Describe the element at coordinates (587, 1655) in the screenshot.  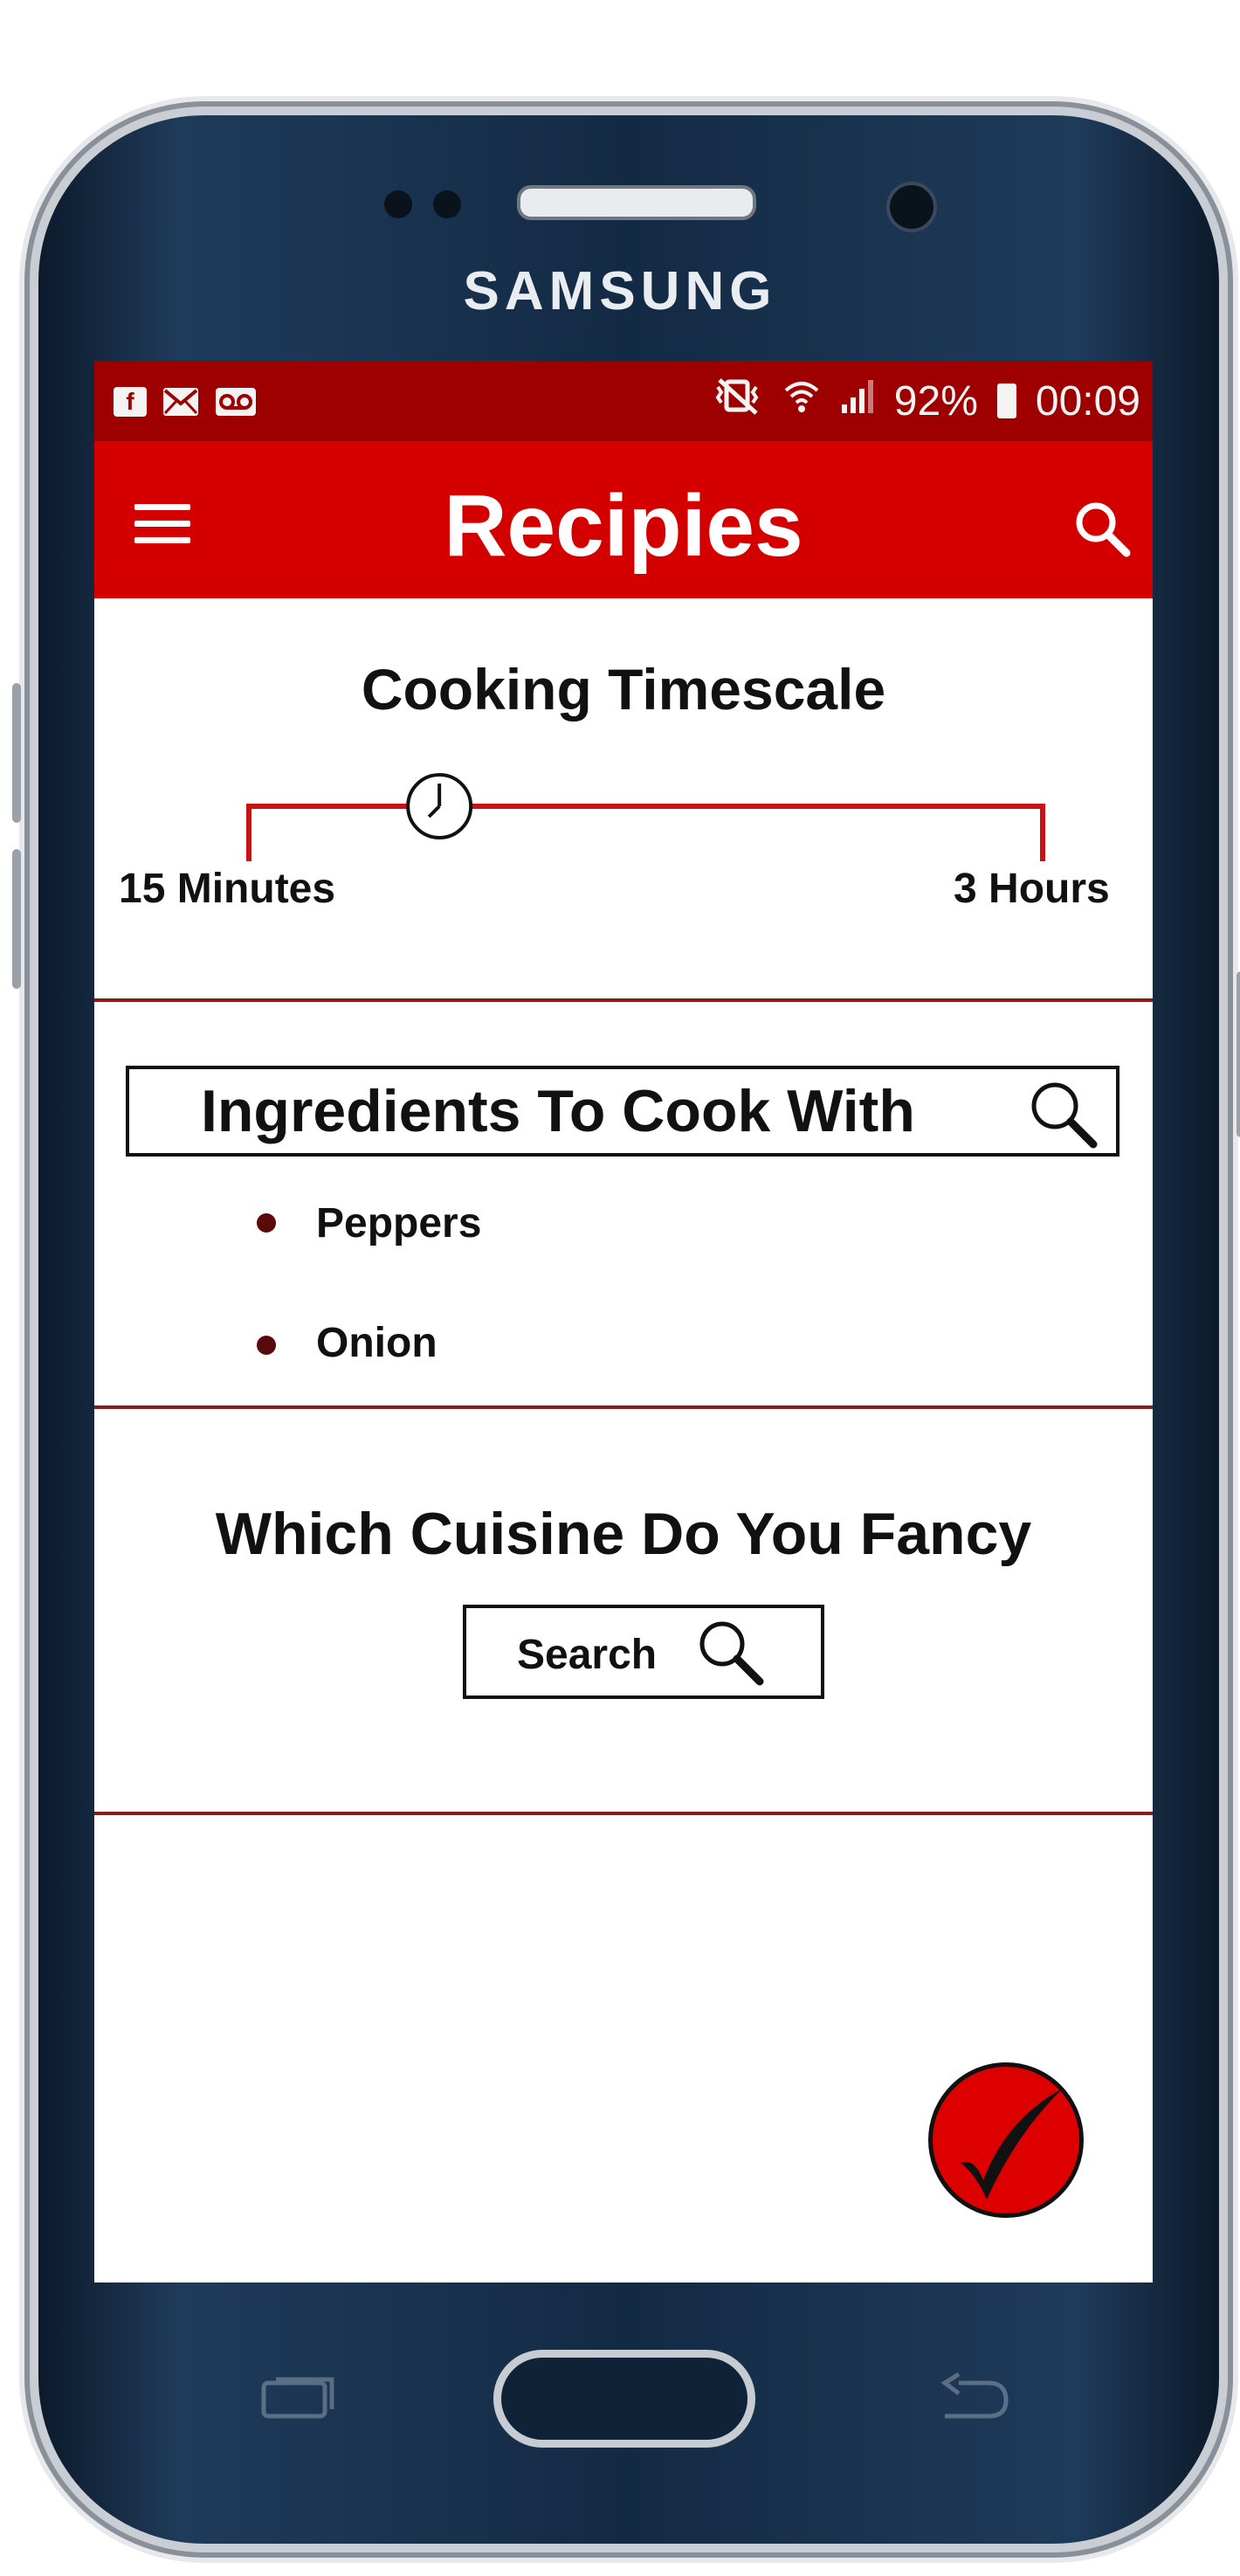
I see `cuisine-search-label: Search` at that location.